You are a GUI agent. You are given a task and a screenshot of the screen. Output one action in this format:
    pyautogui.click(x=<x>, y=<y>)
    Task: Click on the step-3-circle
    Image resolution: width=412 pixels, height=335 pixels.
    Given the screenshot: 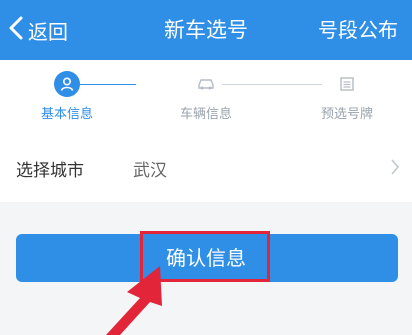 What is the action you would take?
    pyautogui.click(x=347, y=84)
    